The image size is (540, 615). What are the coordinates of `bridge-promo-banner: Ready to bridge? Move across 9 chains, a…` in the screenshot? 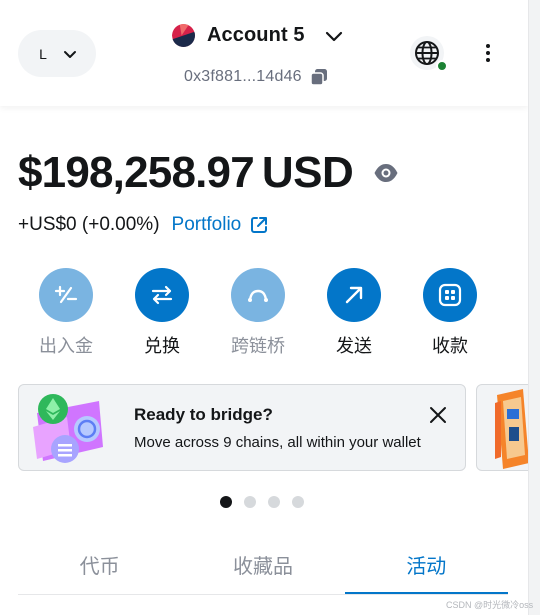 It's located at (242, 427).